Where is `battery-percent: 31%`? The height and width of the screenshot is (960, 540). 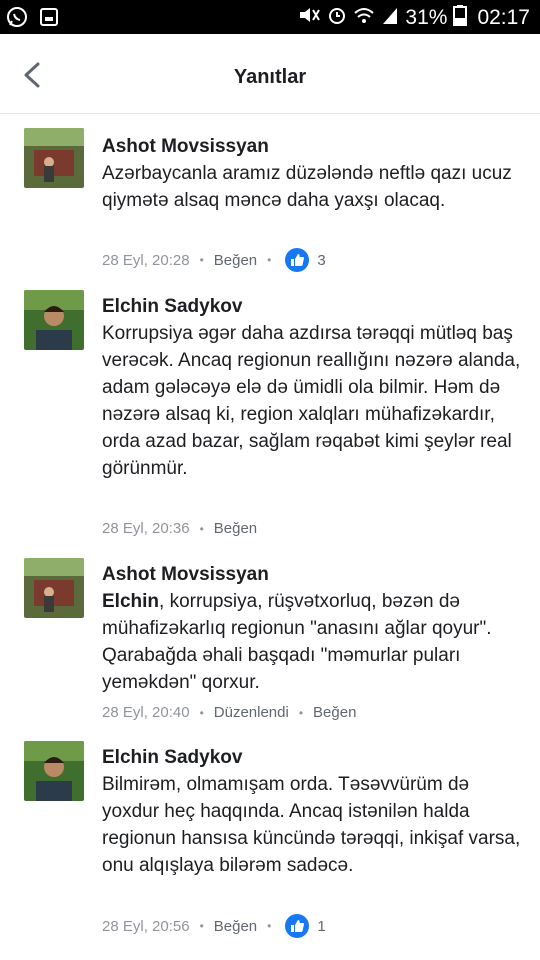 battery-percent: 31% is located at coordinates (426, 17).